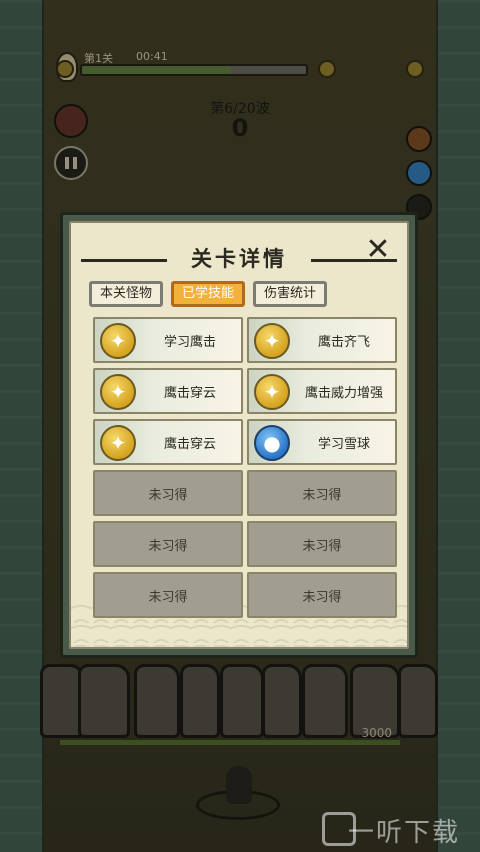  Describe the element at coordinates (189, 342) in the screenshot. I see `skill-name: 学习鹰击` at that location.